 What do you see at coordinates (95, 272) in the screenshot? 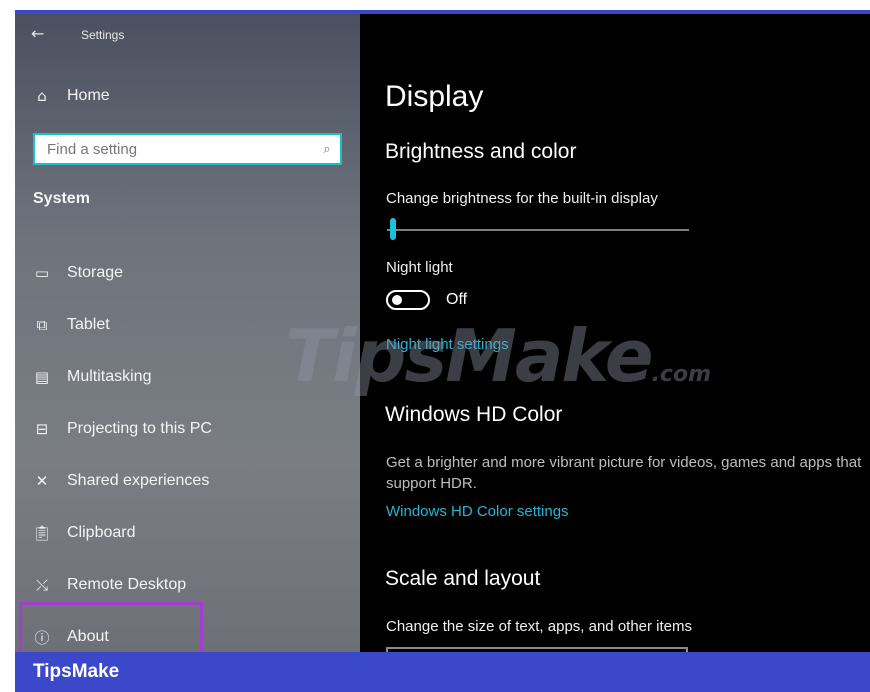
I see `sidebar-item-label: Storage` at bounding box center [95, 272].